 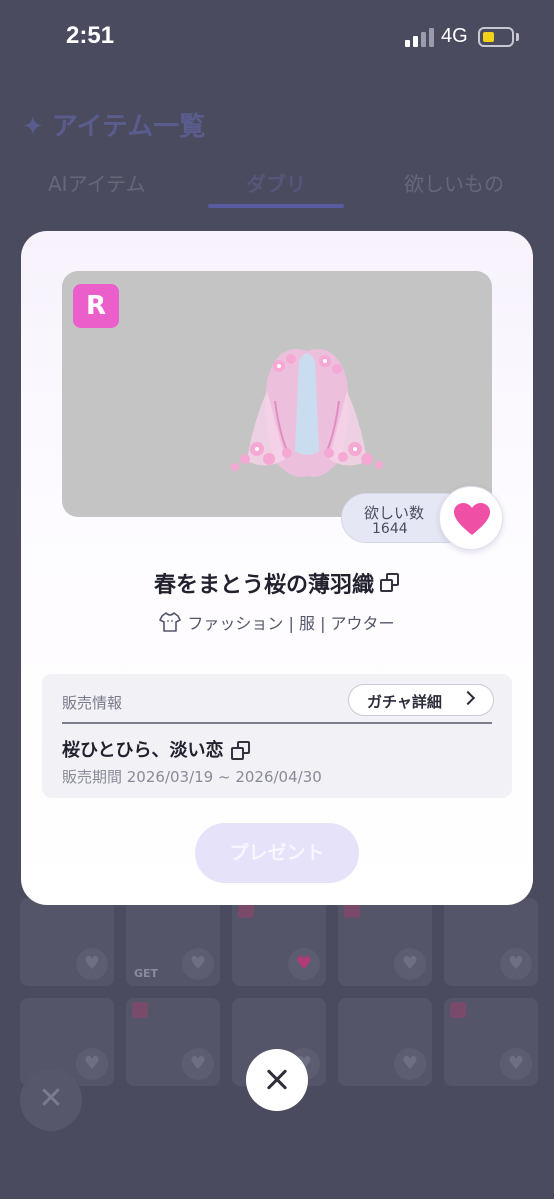 I want to click on grid-item: GET ♥, so click(x=173, y=942).